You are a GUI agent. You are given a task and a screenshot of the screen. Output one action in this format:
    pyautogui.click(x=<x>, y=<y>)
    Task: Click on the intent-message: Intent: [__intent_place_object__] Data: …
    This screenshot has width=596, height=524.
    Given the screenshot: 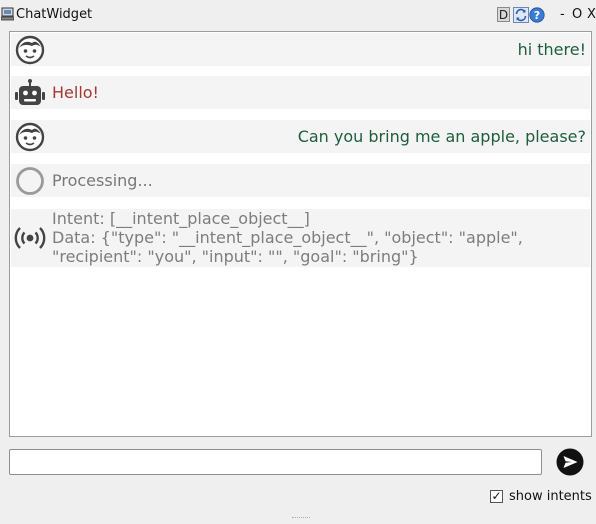 What is the action you would take?
    pyautogui.click(x=300, y=238)
    